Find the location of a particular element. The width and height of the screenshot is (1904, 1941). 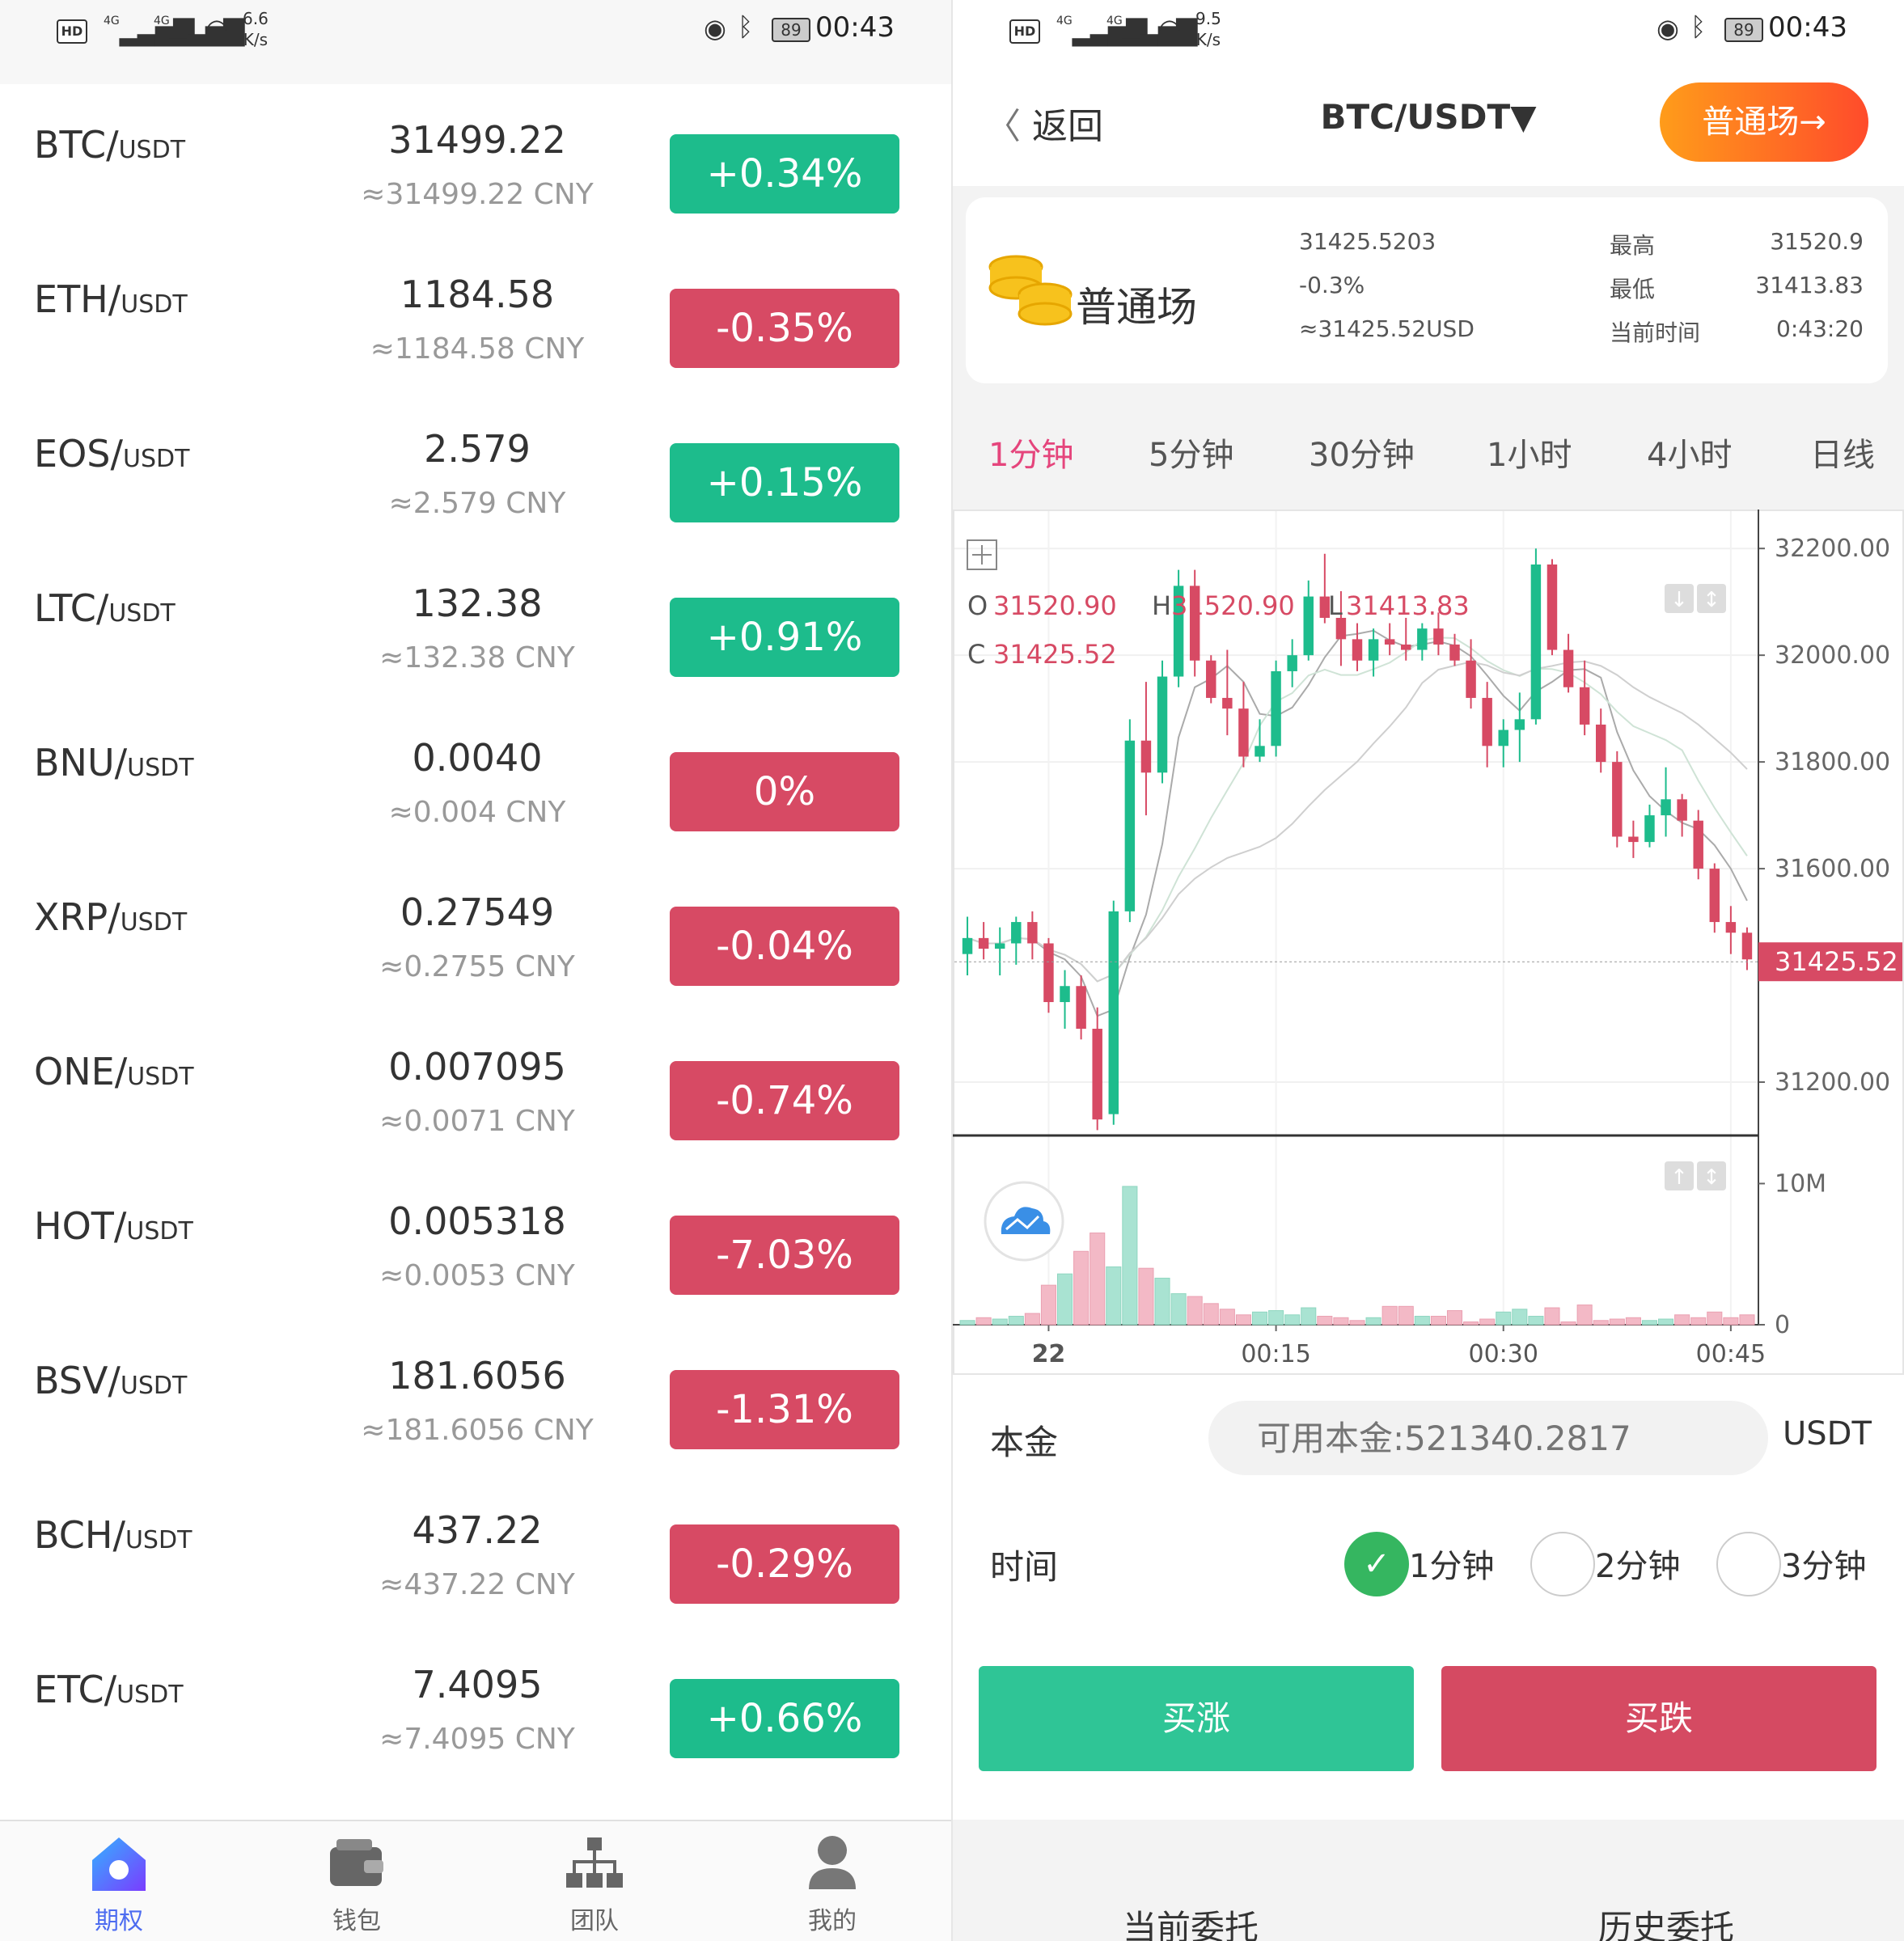

pair-name: EOS/USDT is located at coordinates (112, 454).